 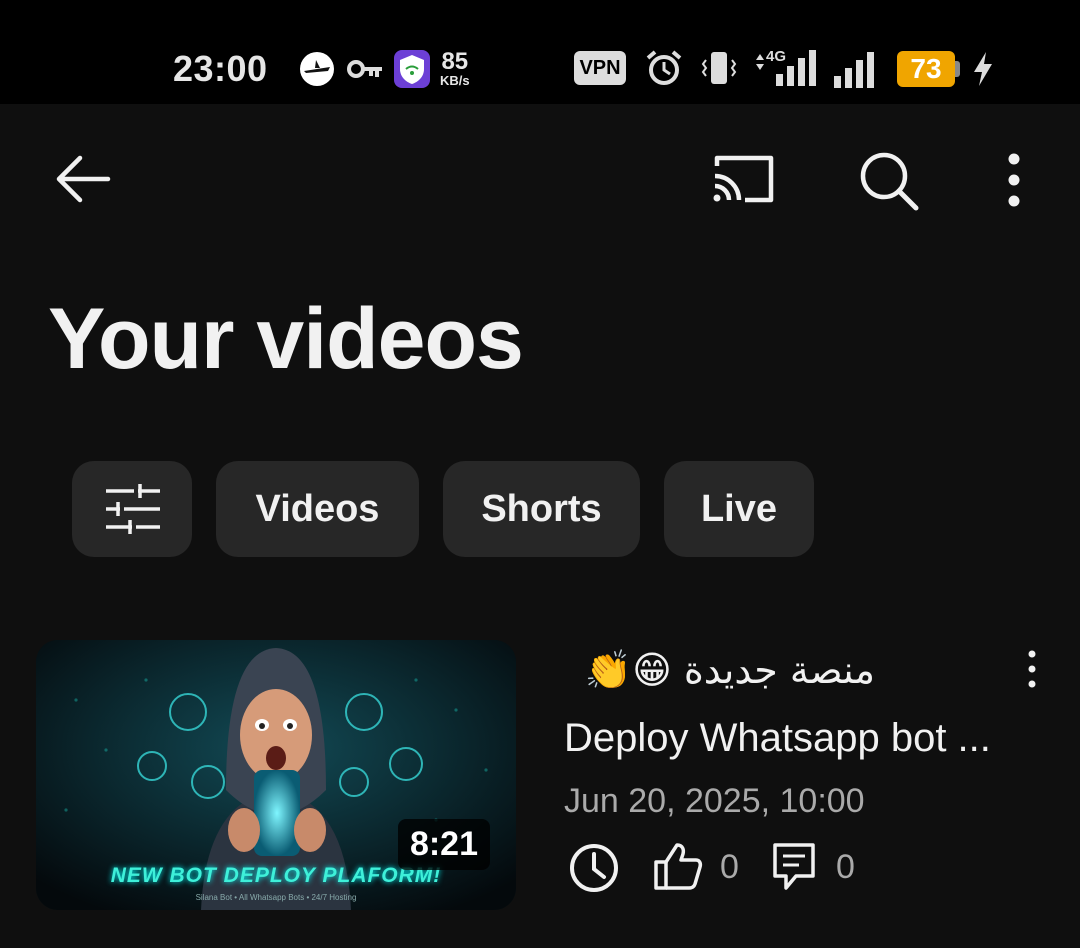 I want to click on charging-bolt-icon, so click(x=983, y=69).